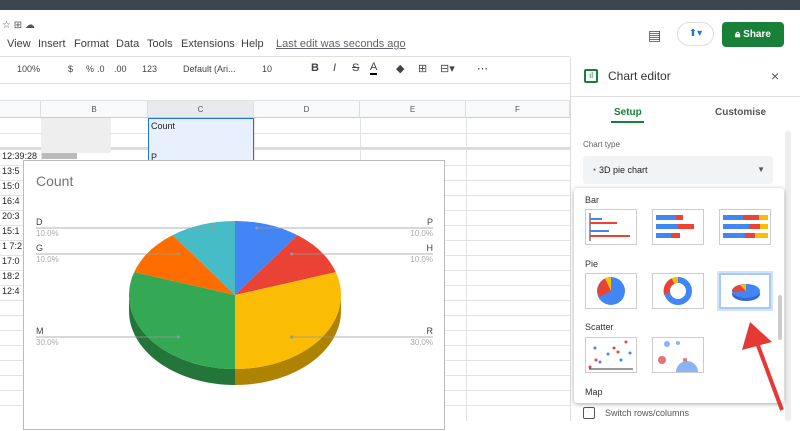 The image size is (800, 431). What do you see at coordinates (201, 109) in the screenshot?
I see `column-header-c: C` at bounding box center [201, 109].